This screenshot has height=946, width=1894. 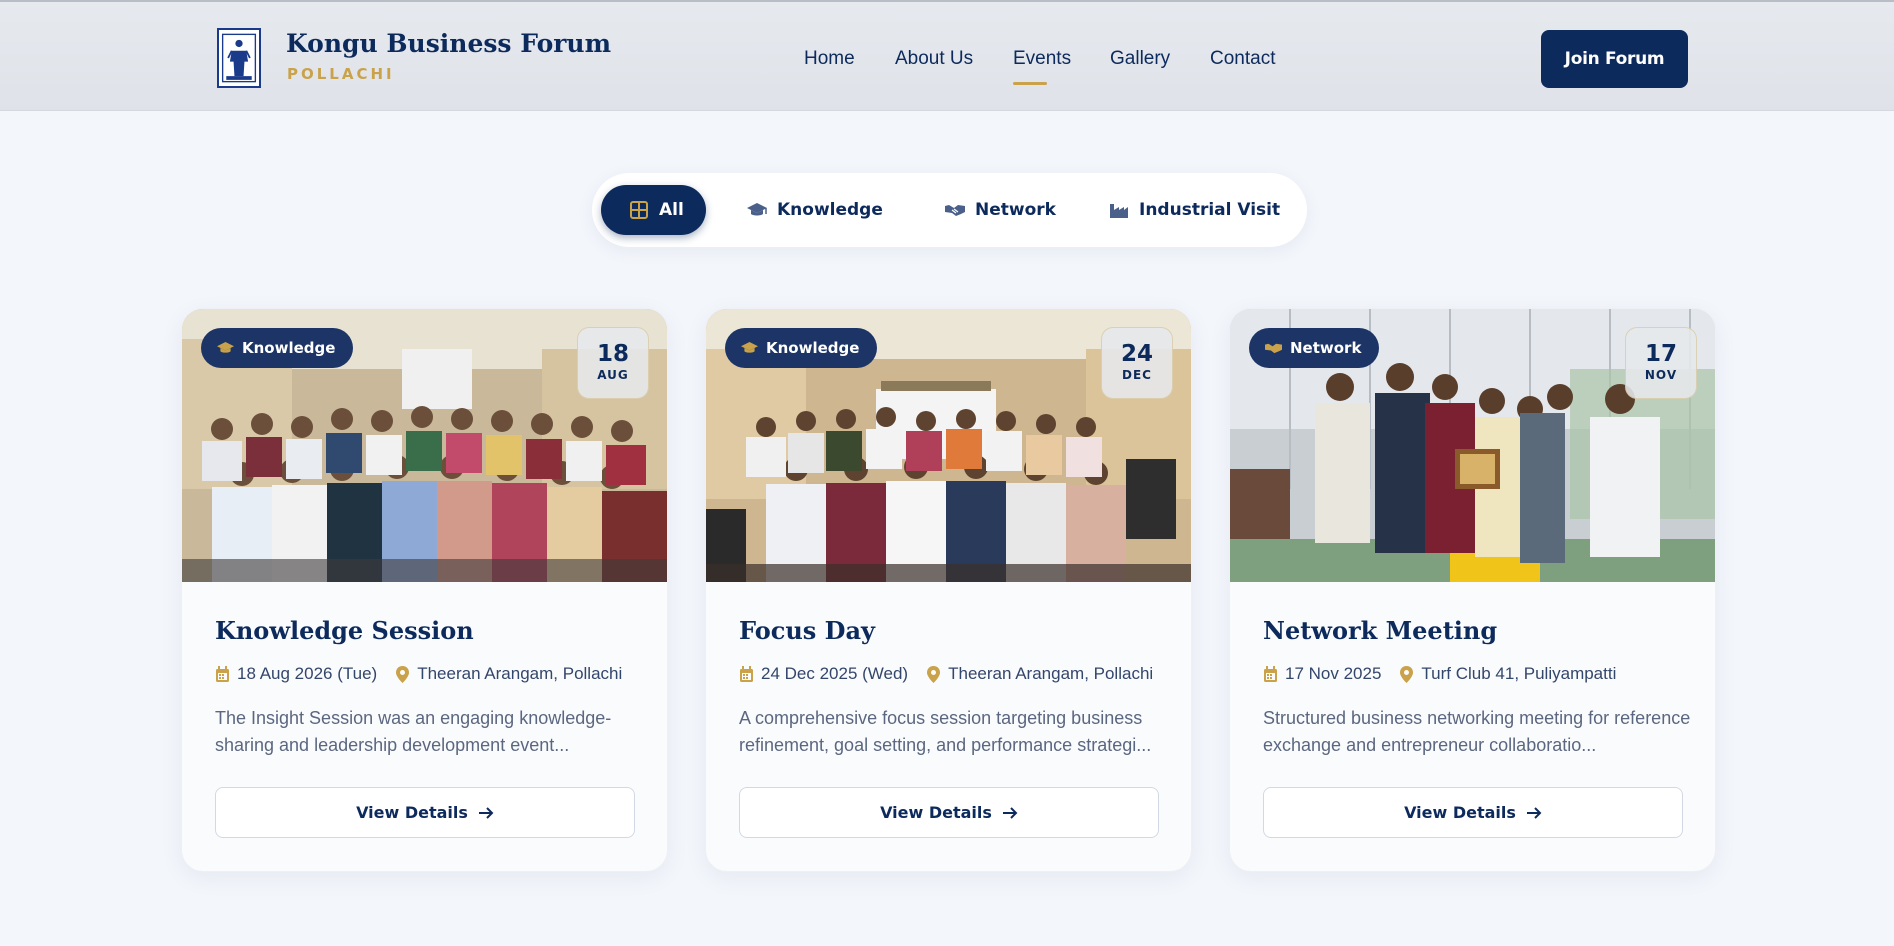 What do you see at coordinates (1015, 210) in the screenshot?
I see `filter-label: Network` at bounding box center [1015, 210].